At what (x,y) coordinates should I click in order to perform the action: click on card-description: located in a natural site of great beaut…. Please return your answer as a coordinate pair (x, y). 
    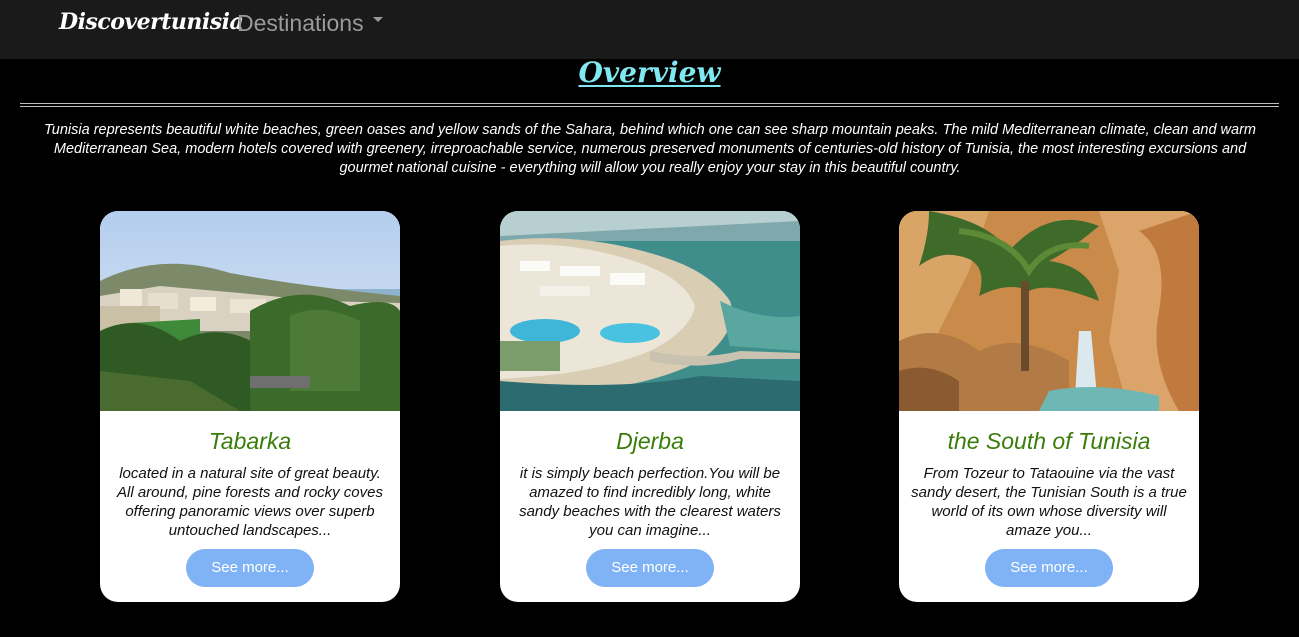
    Looking at the image, I should click on (250, 502).